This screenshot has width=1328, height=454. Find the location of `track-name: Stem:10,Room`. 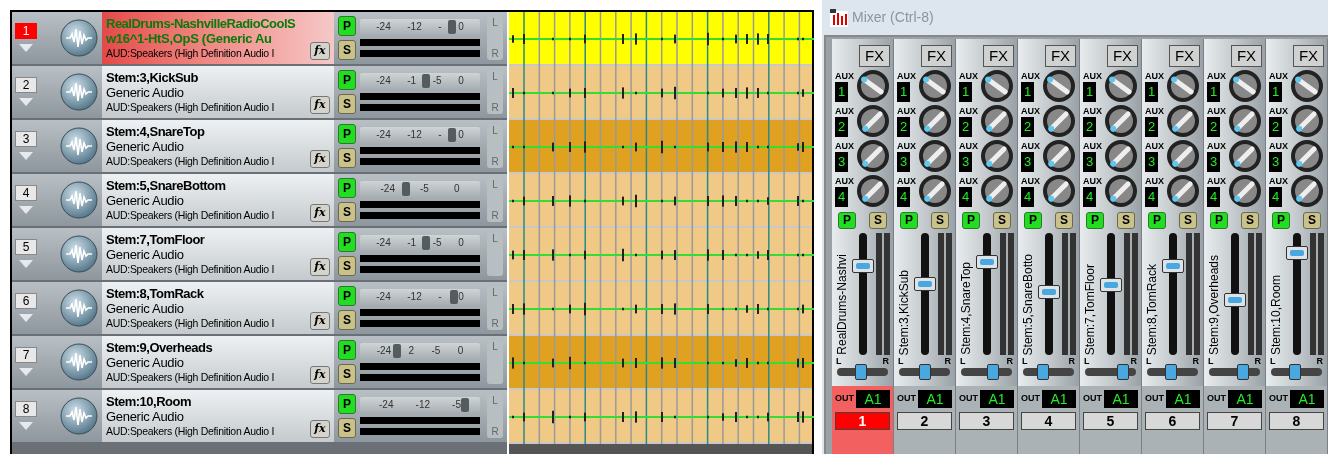

track-name: Stem:10,Room is located at coordinates (149, 401).